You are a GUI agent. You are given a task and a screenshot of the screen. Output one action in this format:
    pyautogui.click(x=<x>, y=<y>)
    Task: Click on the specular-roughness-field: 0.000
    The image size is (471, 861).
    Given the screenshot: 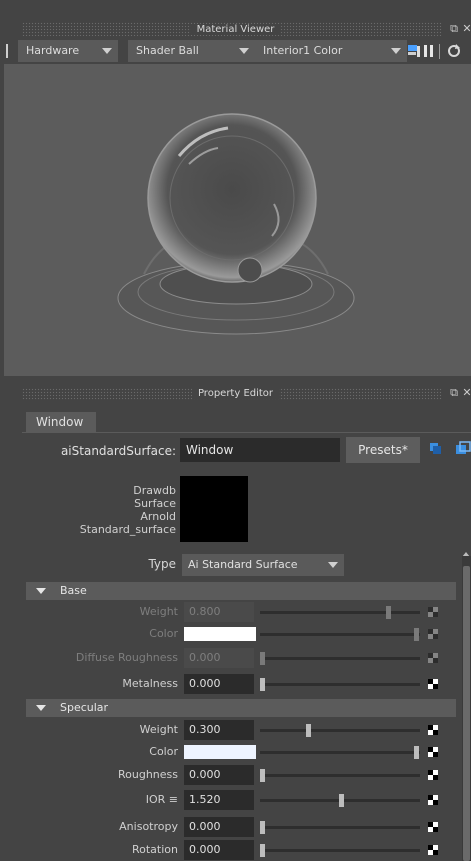 What is the action you would take?
    pyautogui.click(x=219, y=775)
    